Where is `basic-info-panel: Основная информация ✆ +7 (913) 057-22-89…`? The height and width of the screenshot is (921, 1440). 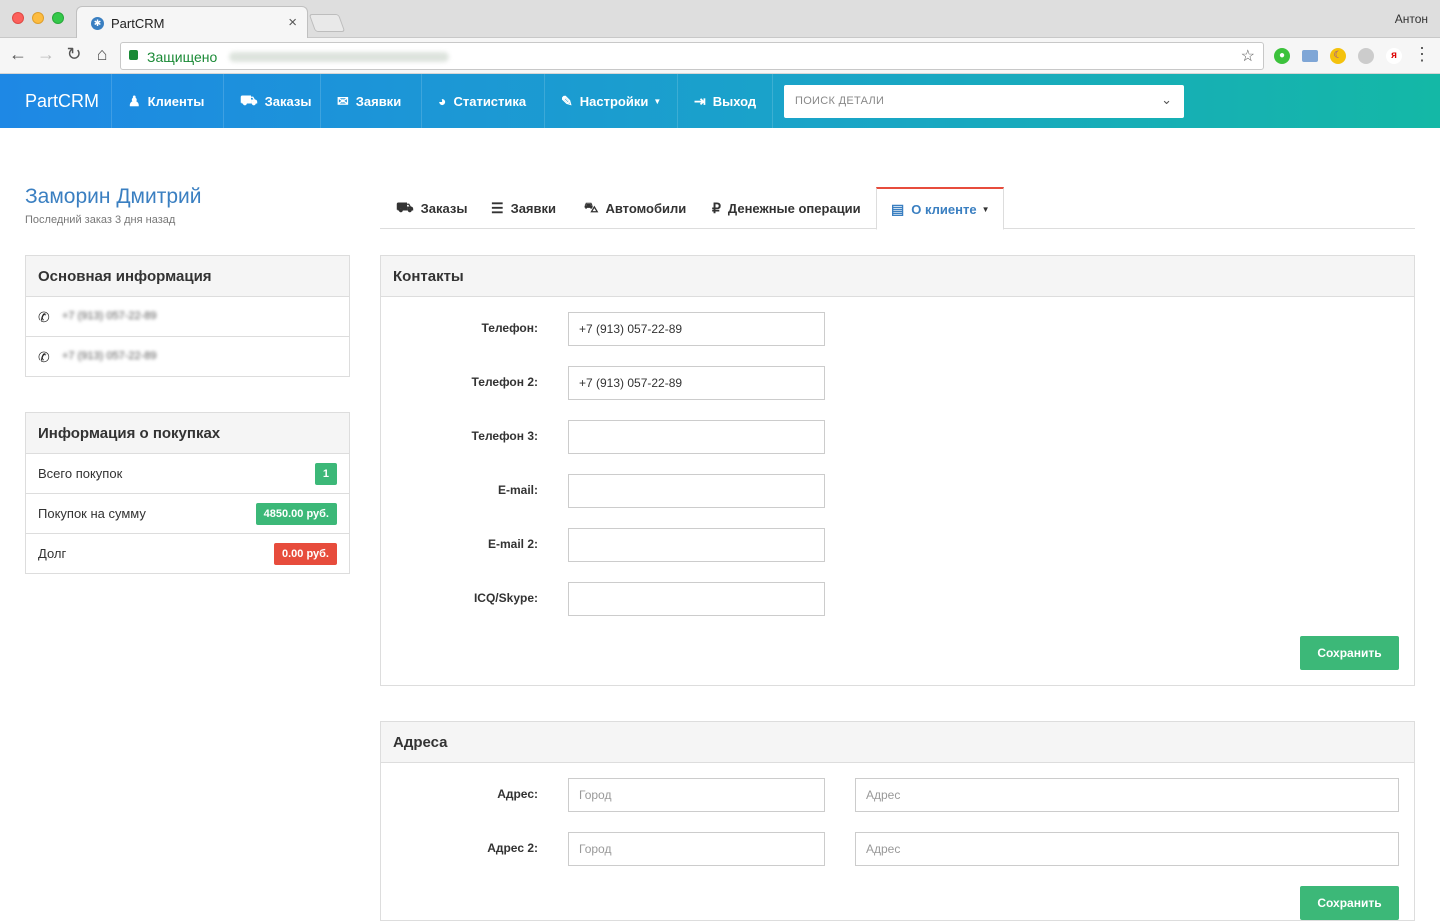 basic-info-panel: Основная информация ✆ +7 (913) 057-22-89… is located at coordinates (187, 316).